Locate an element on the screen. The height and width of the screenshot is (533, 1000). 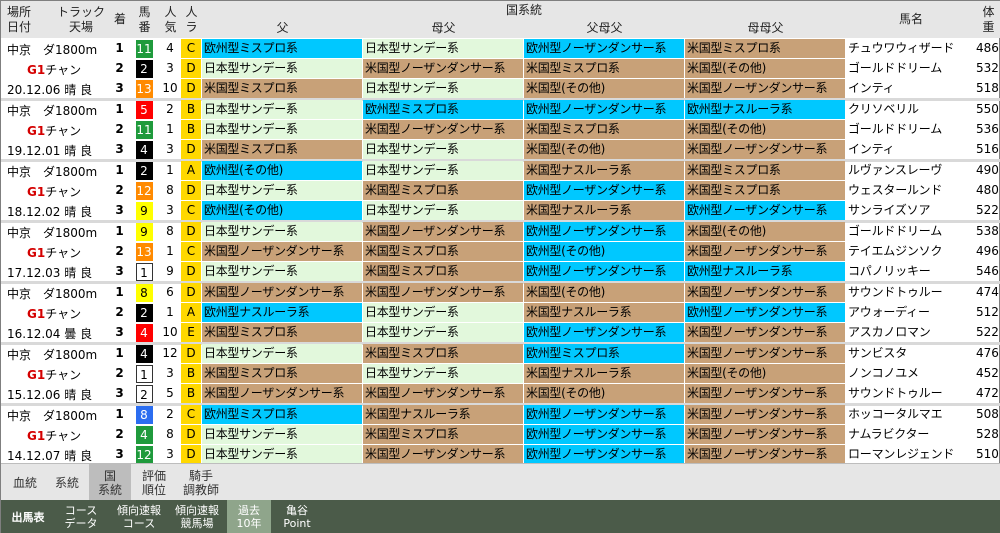
horse-number-badge: 12 is located at coordinates (144, 191).